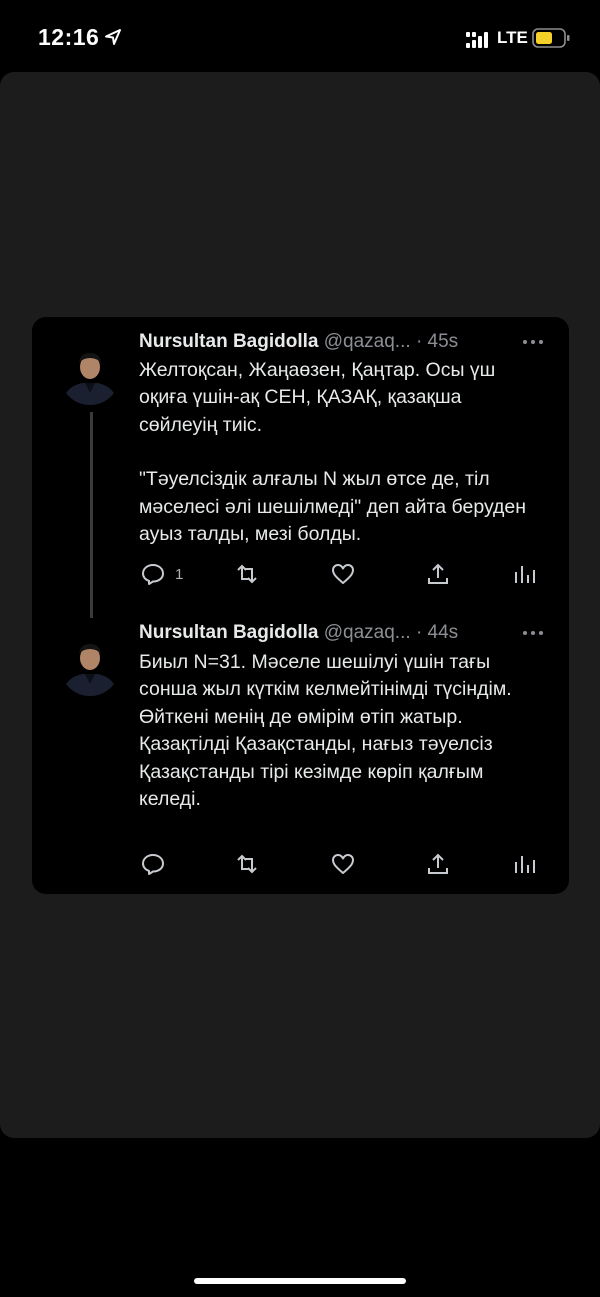 This screenshot has width=600, height=1297. I want to click on reply-count: 1, so click(179, 574).